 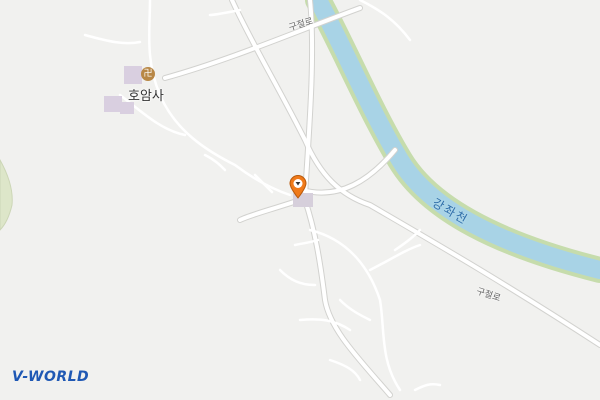 What do you see at coordinates (298, 187) in the screenshot?
I see `map-pin-icon` at bounding box center [298, 187].